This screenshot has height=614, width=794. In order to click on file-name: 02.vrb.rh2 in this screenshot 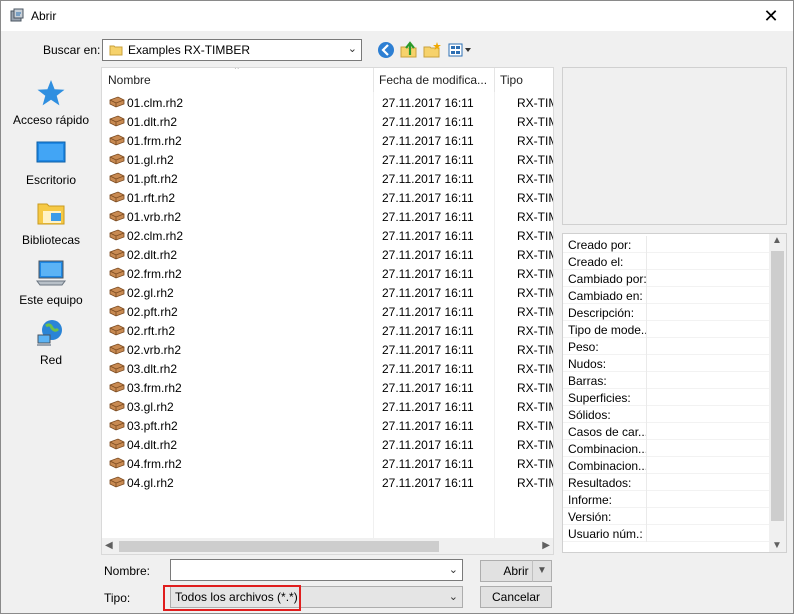, I will do `click(154, 350)`.